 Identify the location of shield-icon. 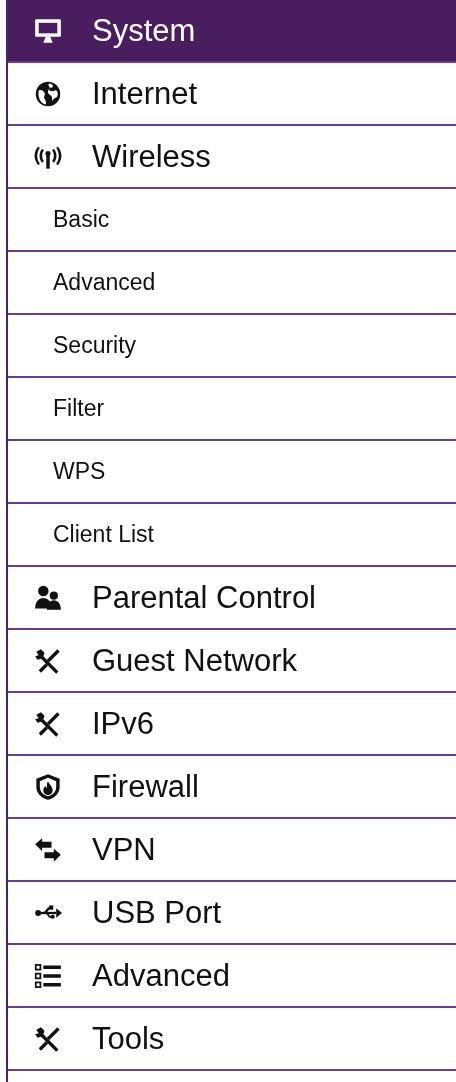
(48, 786).